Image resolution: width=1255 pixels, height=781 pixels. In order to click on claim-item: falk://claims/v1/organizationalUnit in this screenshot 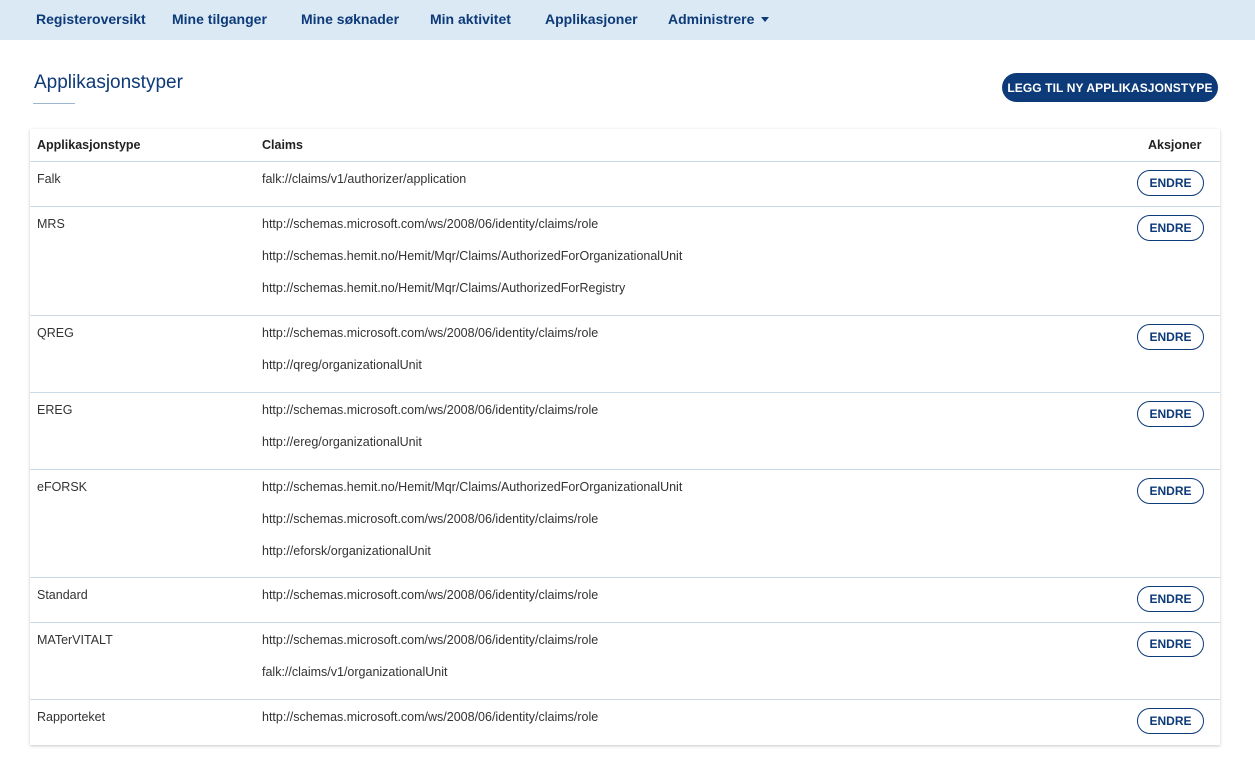, I will do `click(355, 672)`.